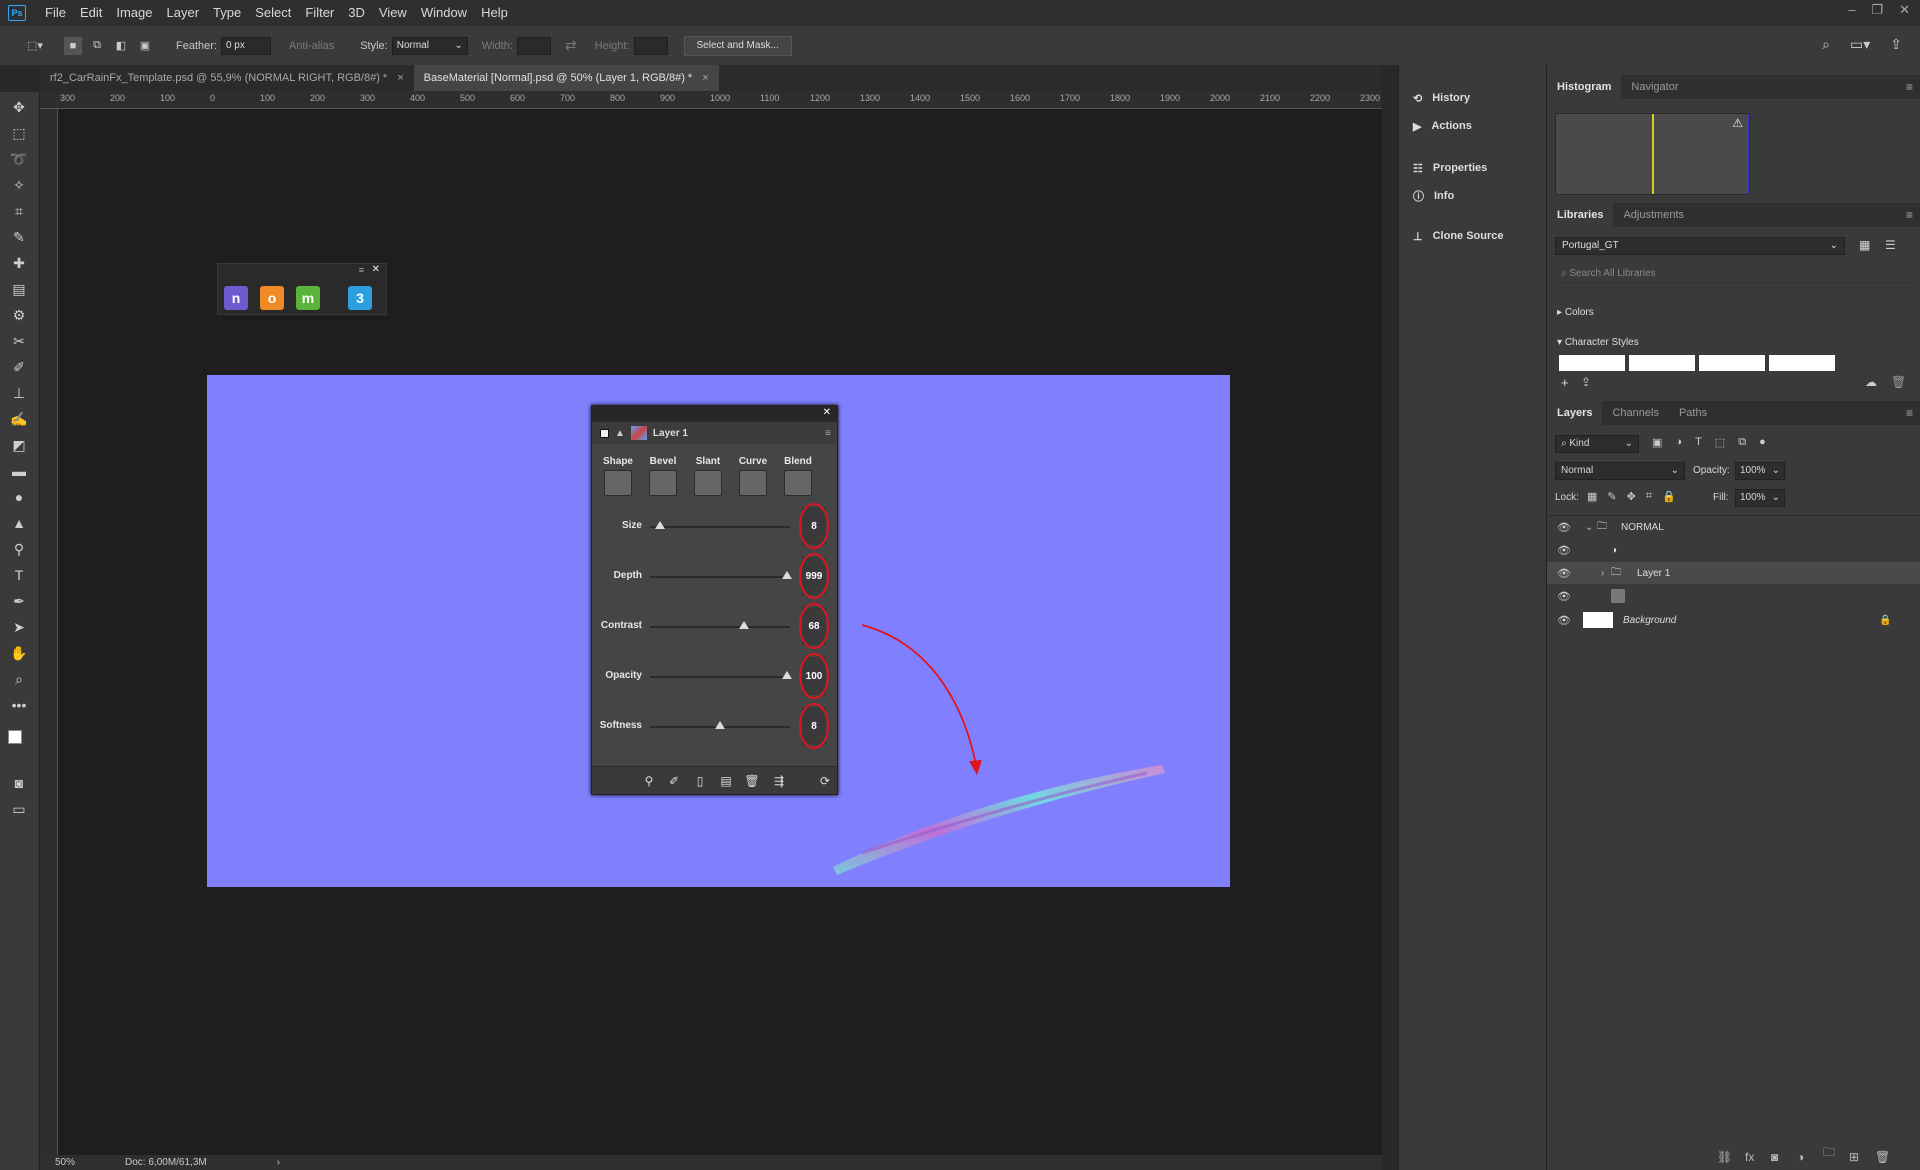 This screenshot has height=1170, width=1920. Describe the element at coordinates (245, 45) in the screenshot. I see `feather-input: 0 px` at that location.